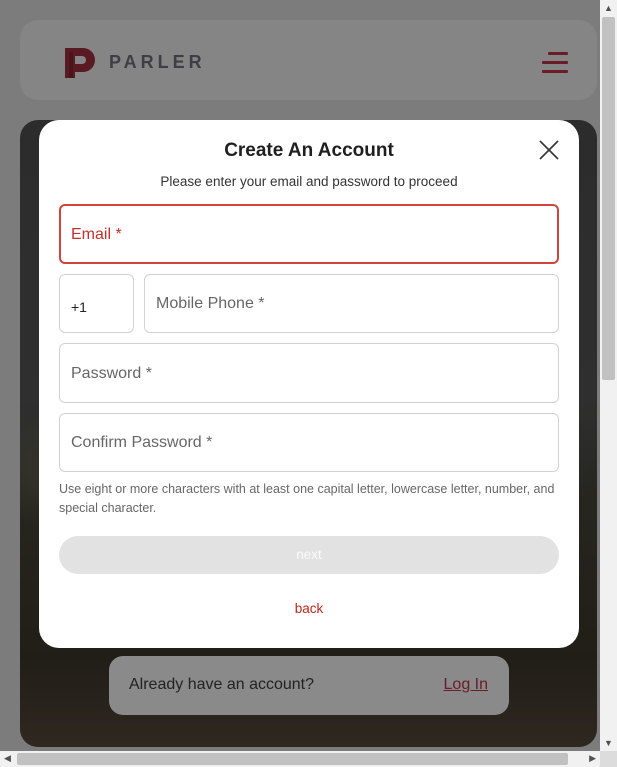 This screenshot has height=767, width=617. What do you see at coordinates (309, 150) in the screenshot?
I see `modal-title: Create An Account` at bounding box center [309, 150].